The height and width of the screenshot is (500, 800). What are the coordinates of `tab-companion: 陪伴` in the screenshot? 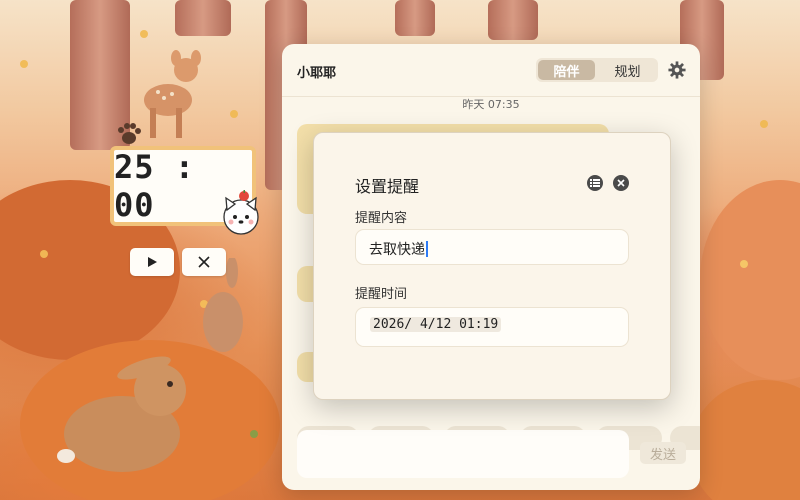 It's located at (566, 70).